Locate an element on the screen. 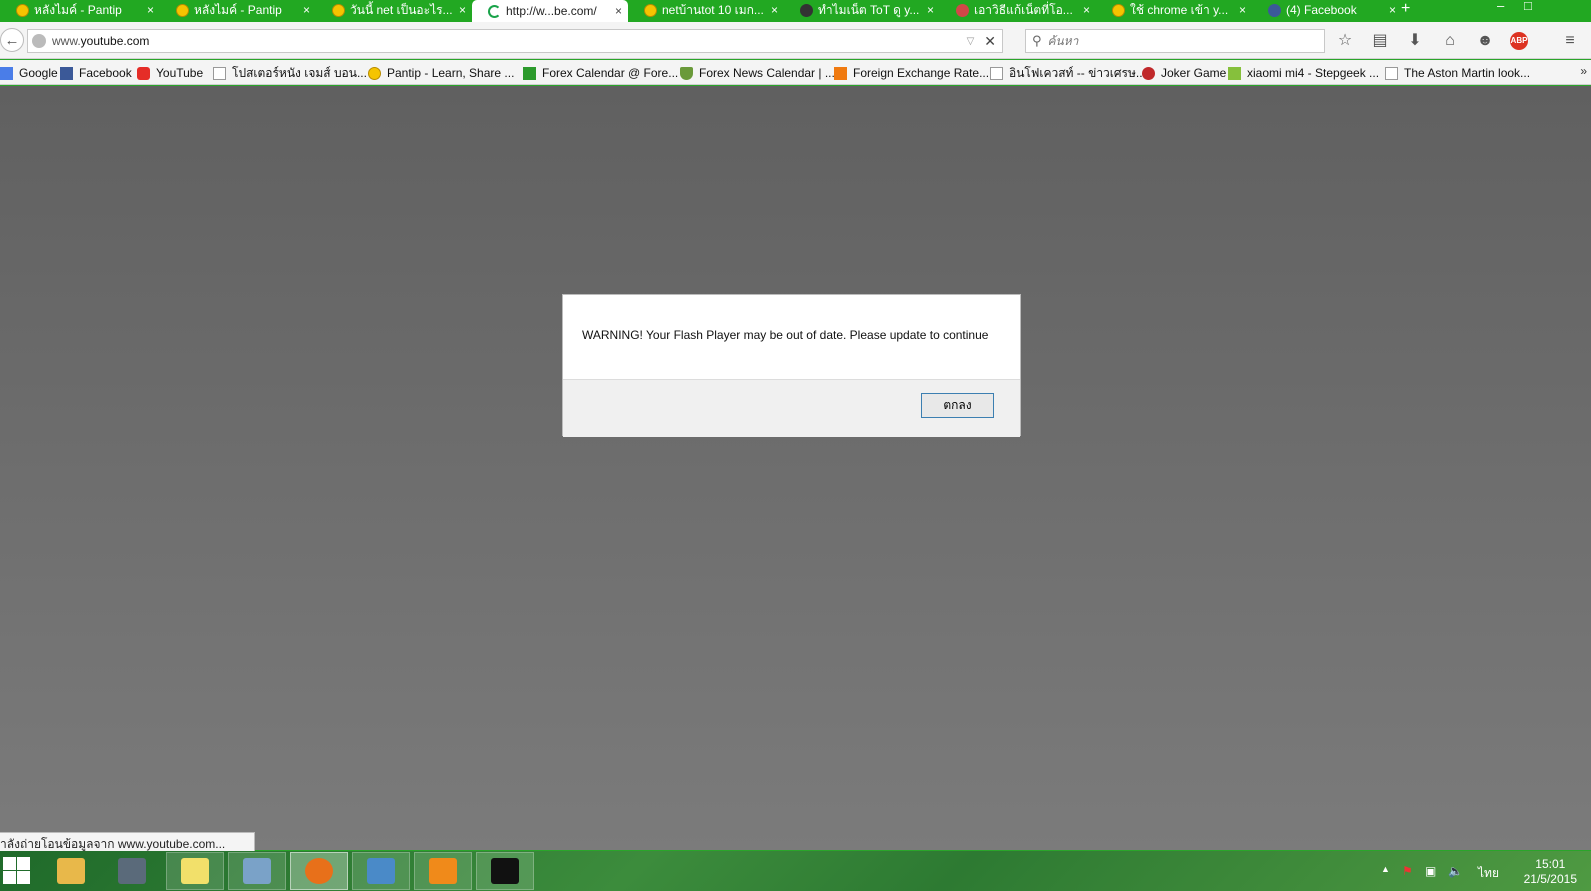 The width and height of the screenshot is (1591, 891). home-icon: ⌂ is located at coordinates (1450, 41).